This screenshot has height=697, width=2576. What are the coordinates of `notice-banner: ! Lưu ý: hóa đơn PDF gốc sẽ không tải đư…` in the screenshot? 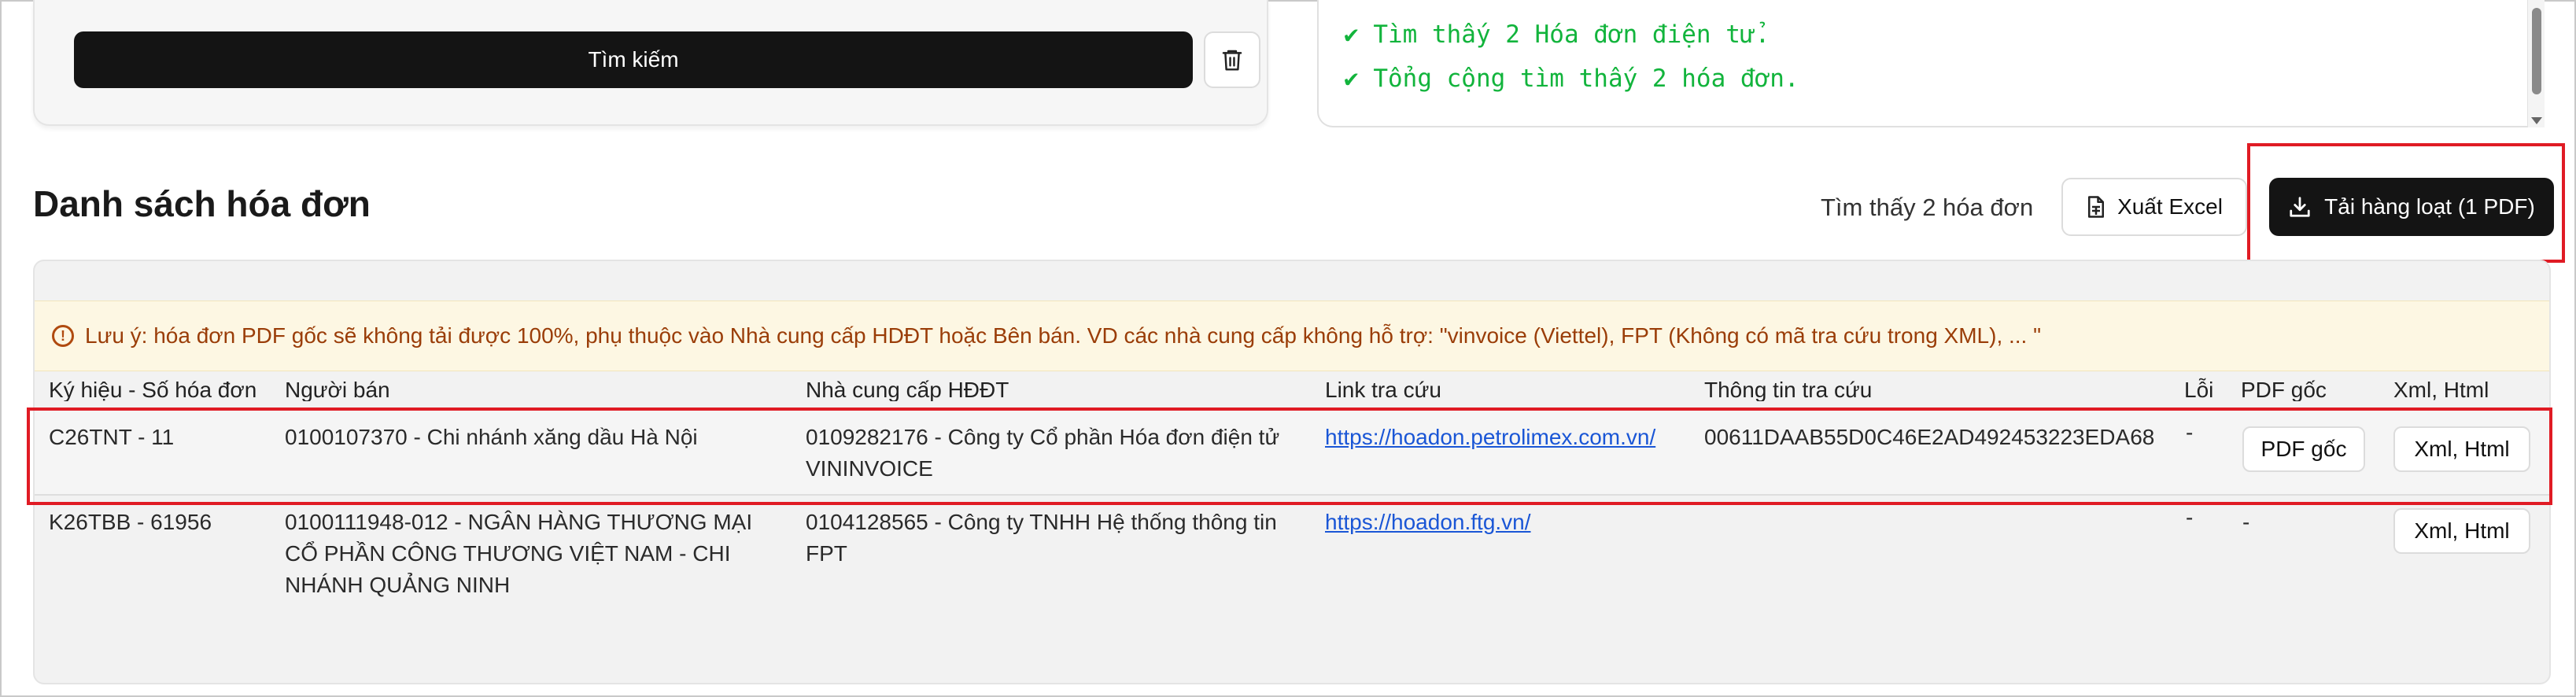 It's located at (1292, 336).